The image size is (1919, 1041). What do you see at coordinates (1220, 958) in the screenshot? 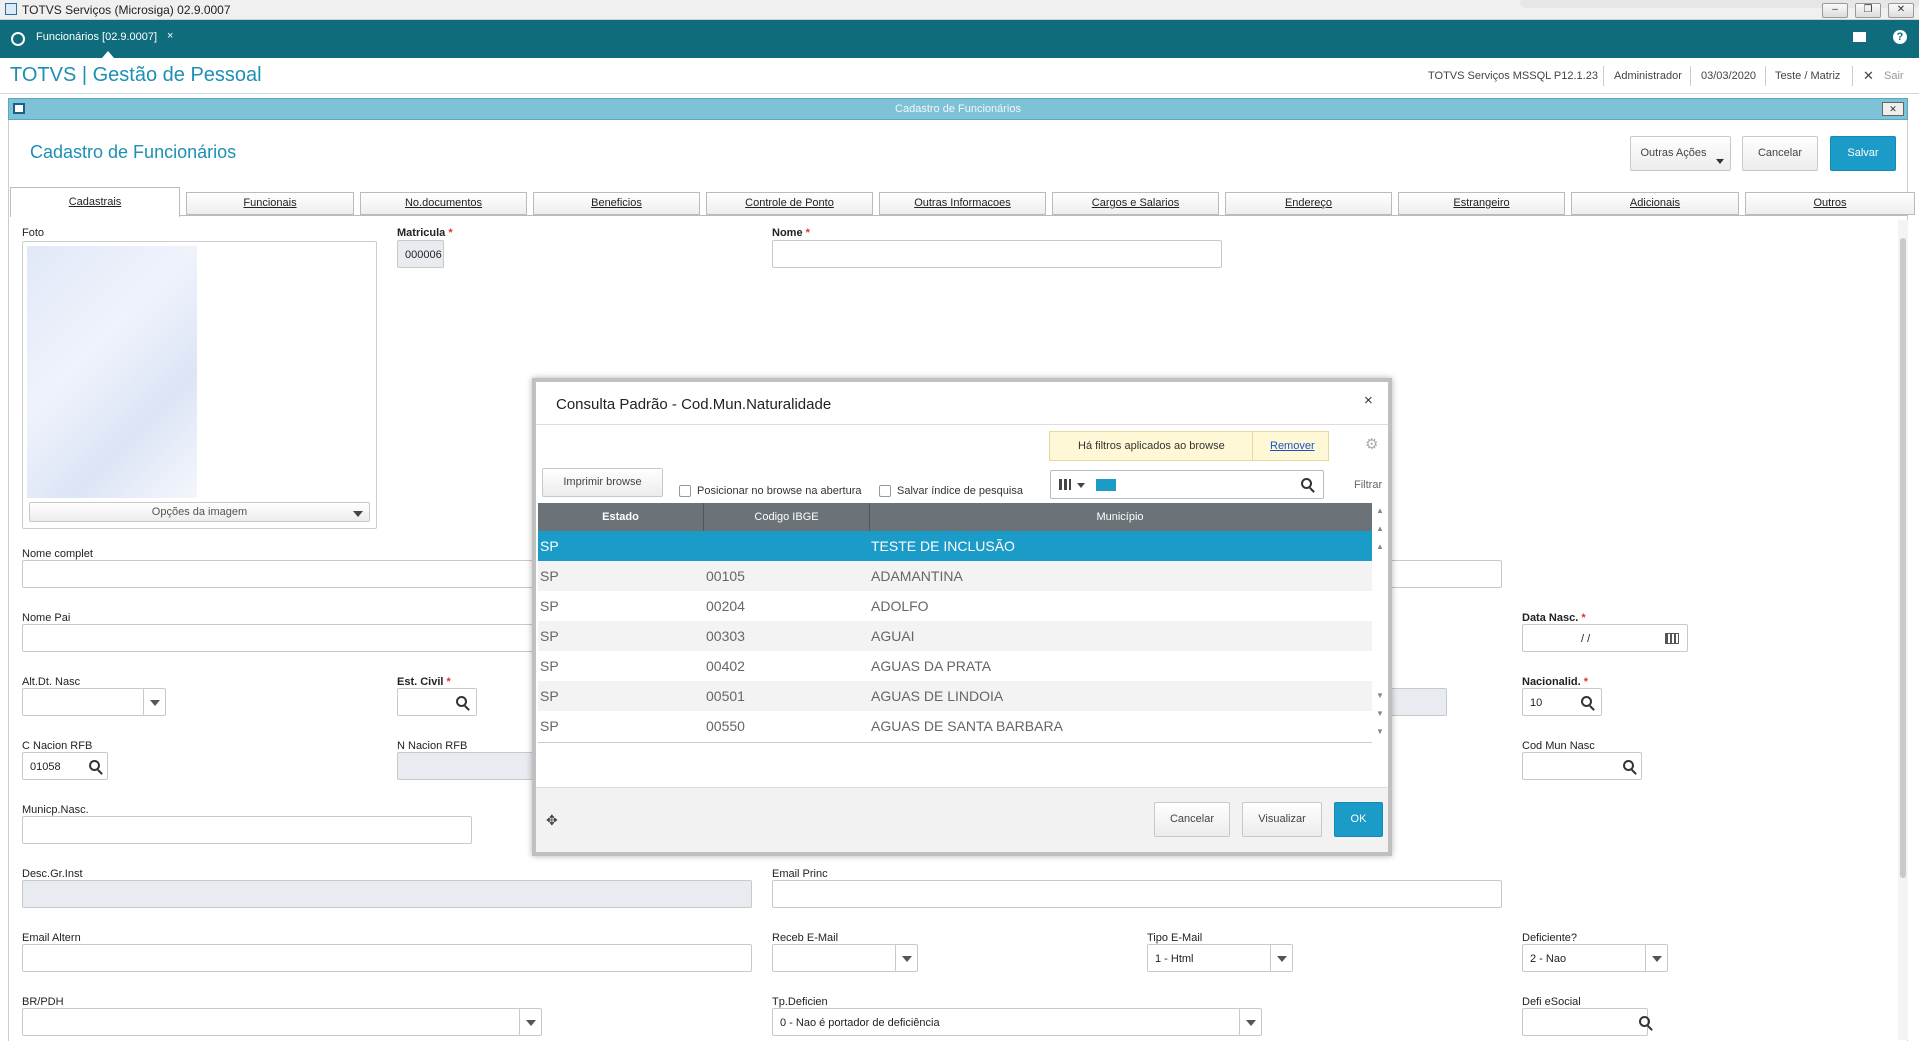
I see `tipo-email-select: 1 - Html` at bounding box center [1220, 958].